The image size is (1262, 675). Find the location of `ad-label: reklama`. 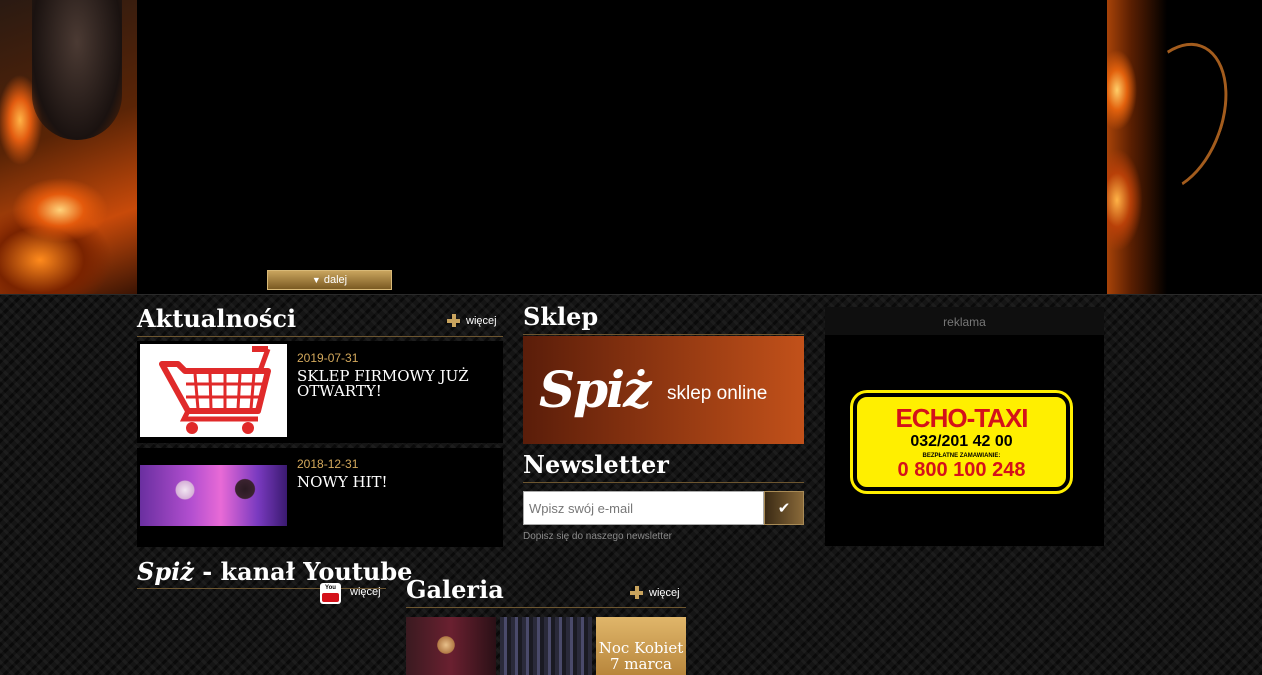

ad-label: reklama is located at coordinates (964, 321).